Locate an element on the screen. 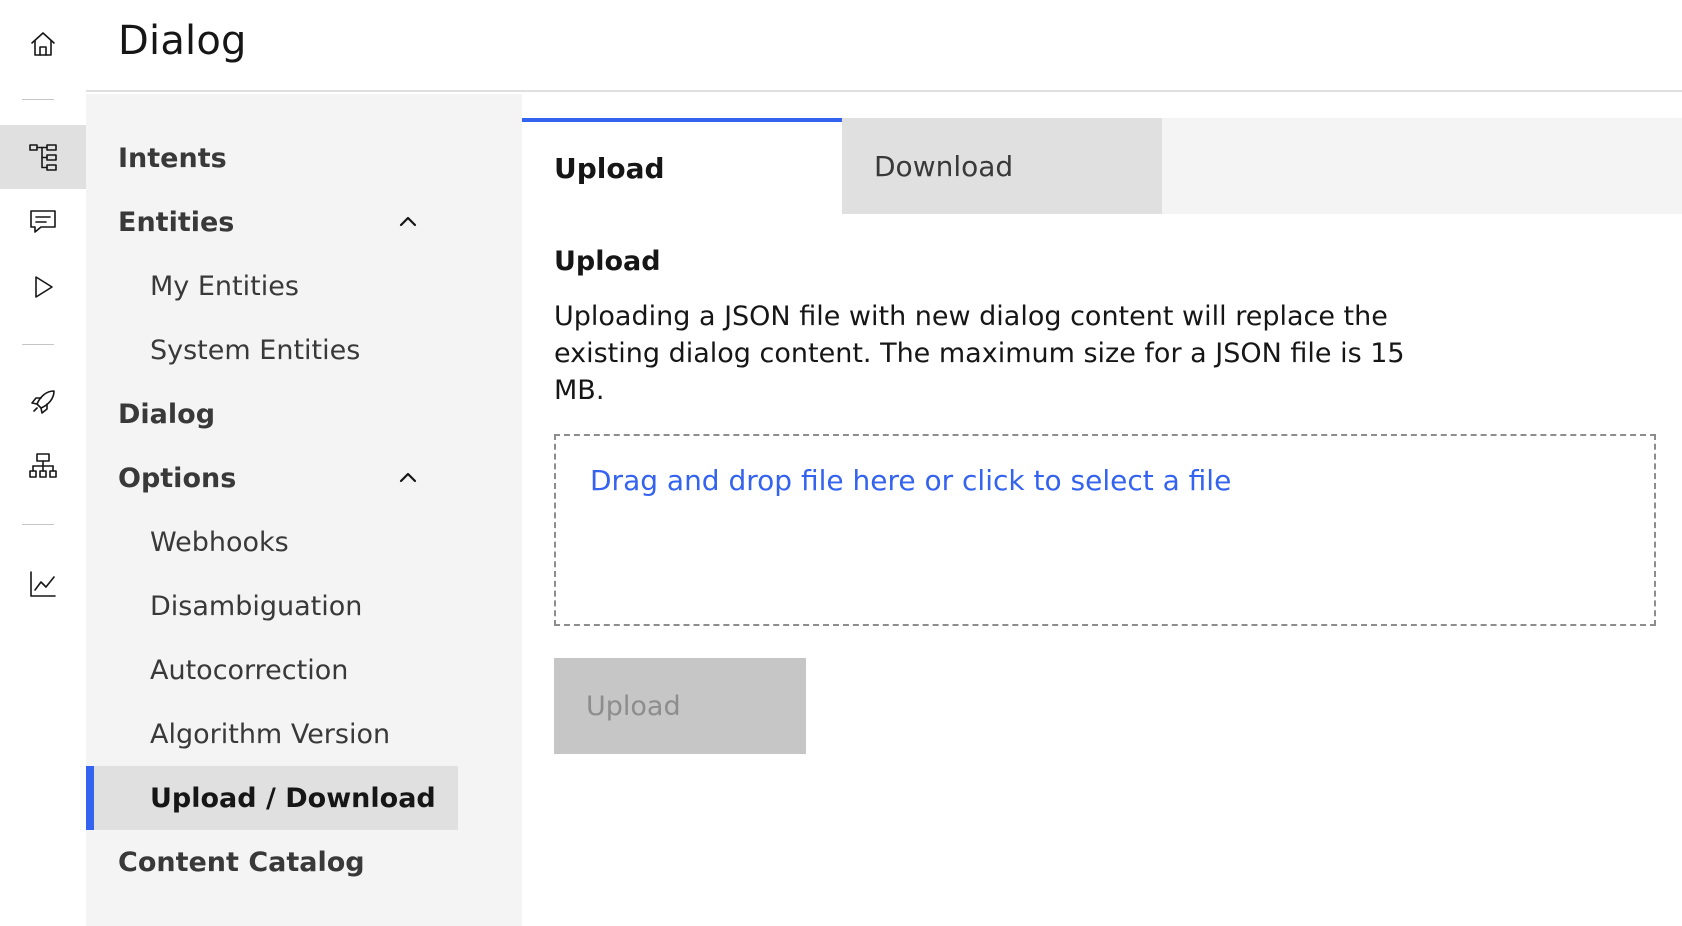 The width and height of the screenshot is (1682, 926). home-button is located at coordinates (43, 44).